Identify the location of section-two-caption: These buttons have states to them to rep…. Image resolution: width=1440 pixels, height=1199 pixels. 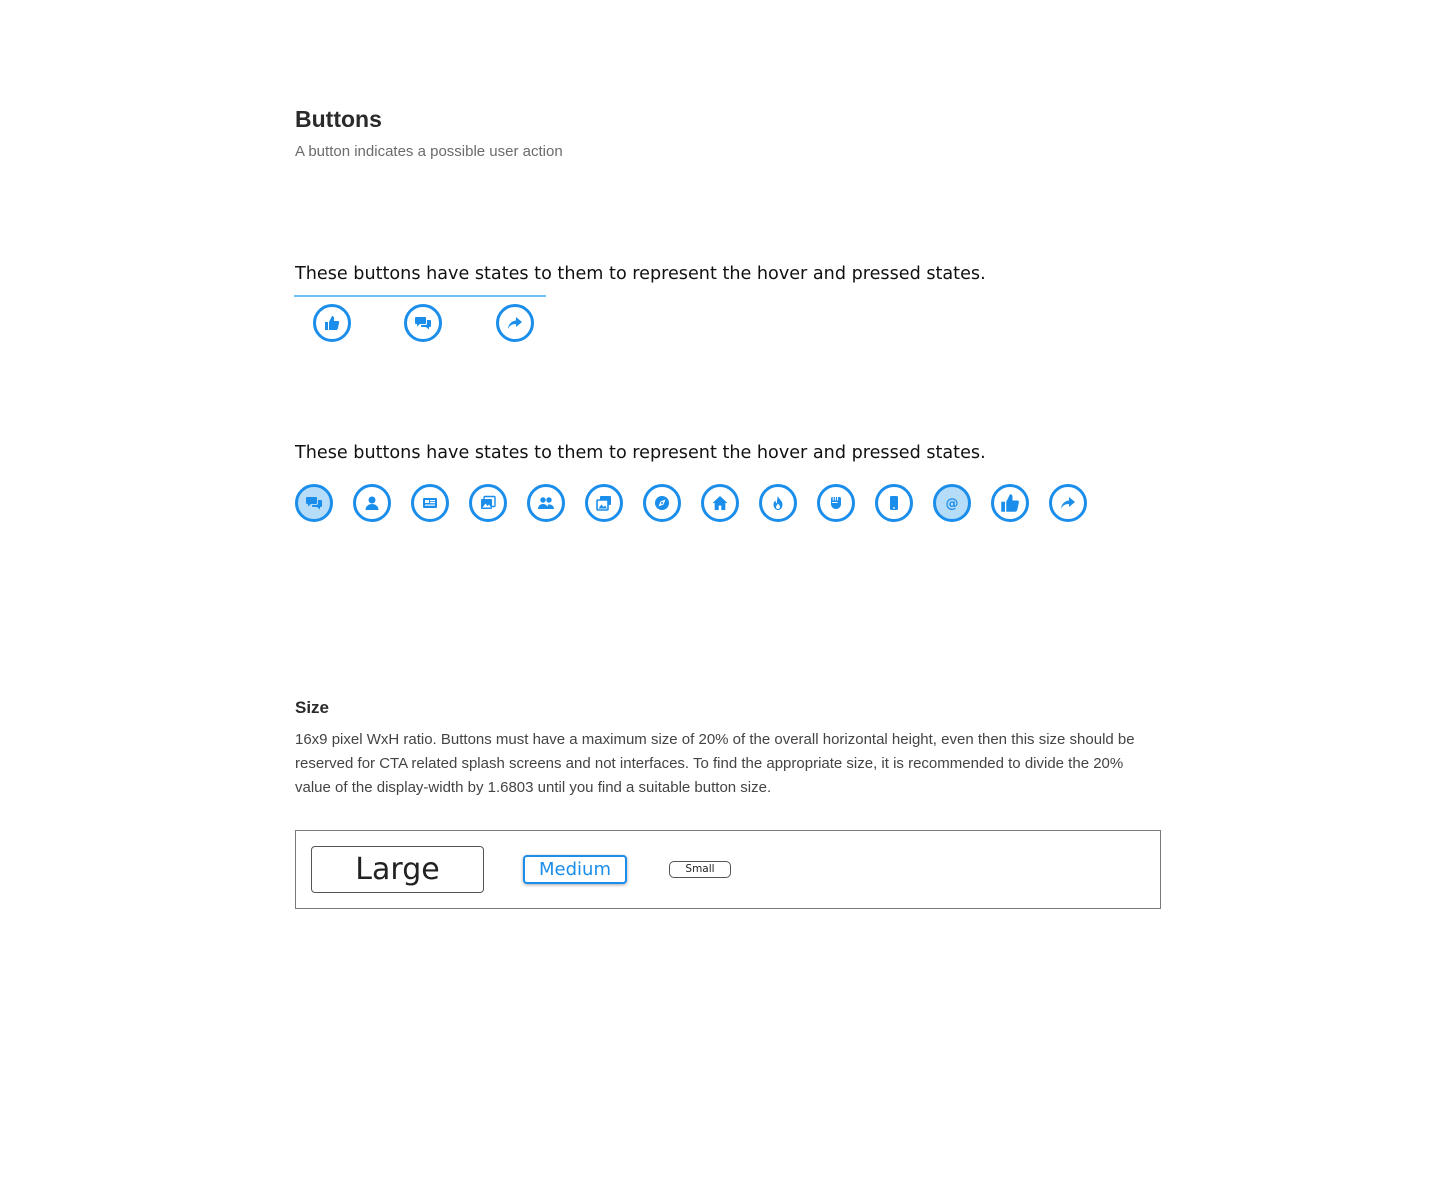
(640, 453).